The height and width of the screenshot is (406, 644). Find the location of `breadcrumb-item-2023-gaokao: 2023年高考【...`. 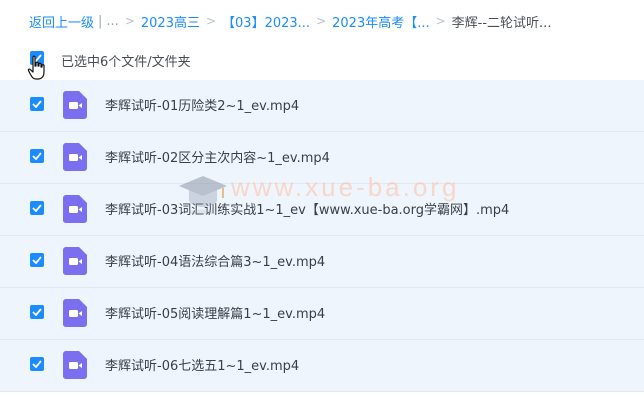

breadcrumb-item-2023-gaokao: 2023年高考【... is located at coordinates (380, 21).